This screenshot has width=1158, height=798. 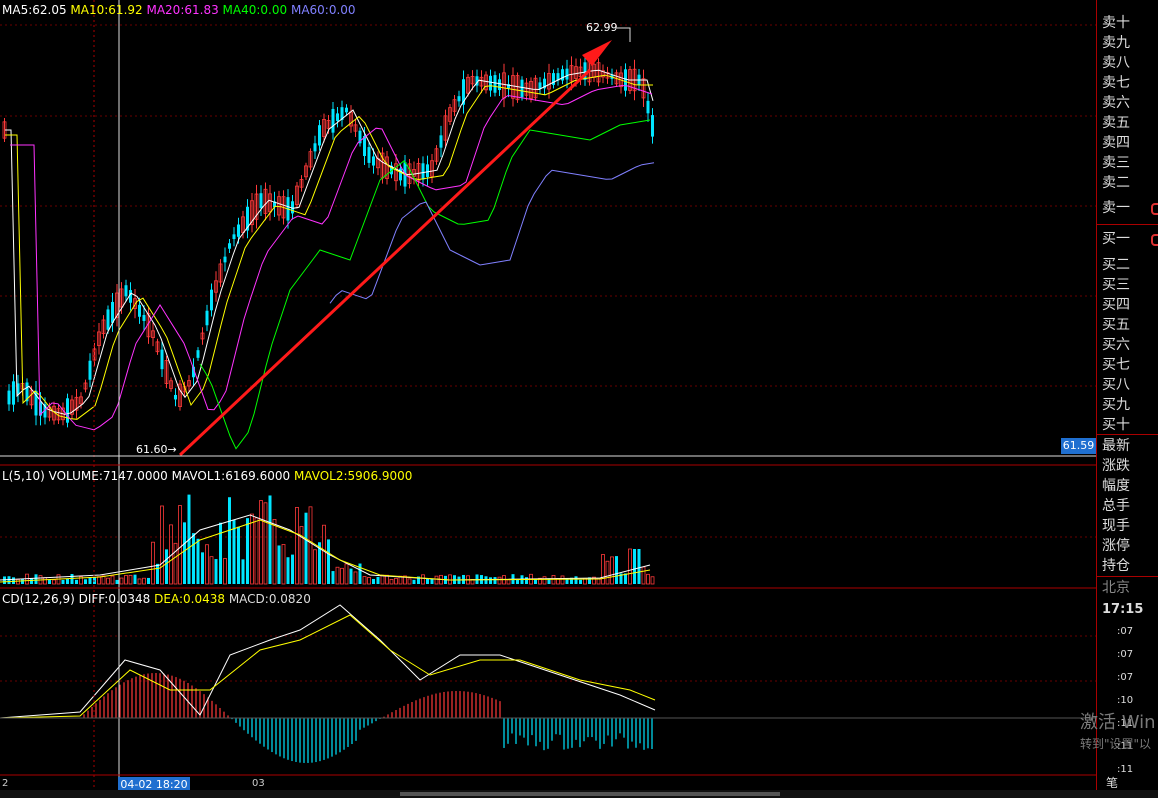 What do you see at coordinates (590, 794) in the screenshot?
I see `scrollbar-thumb` at bounding box center [590, 794].